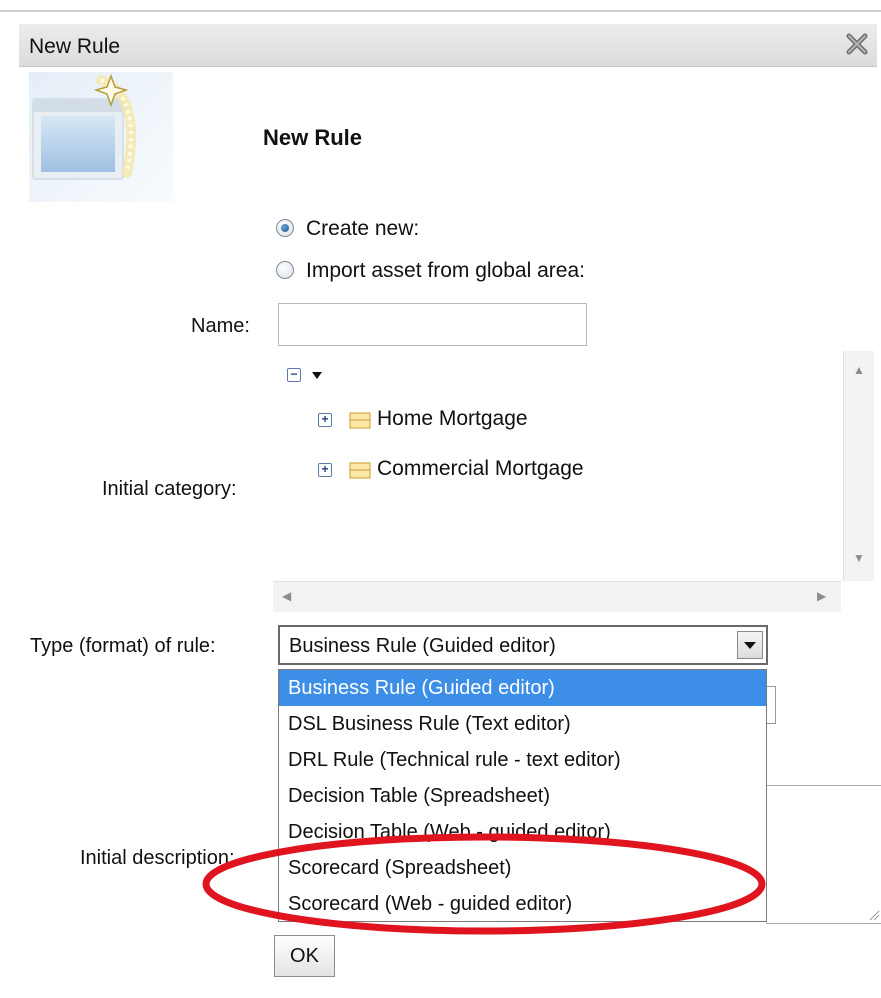 This screenshot has width=881, height=998. What do you see at coordinates (123, 646) in the screenshot?
I see `type-label: Type (format) of rule:` at bounding box center [123, 646].